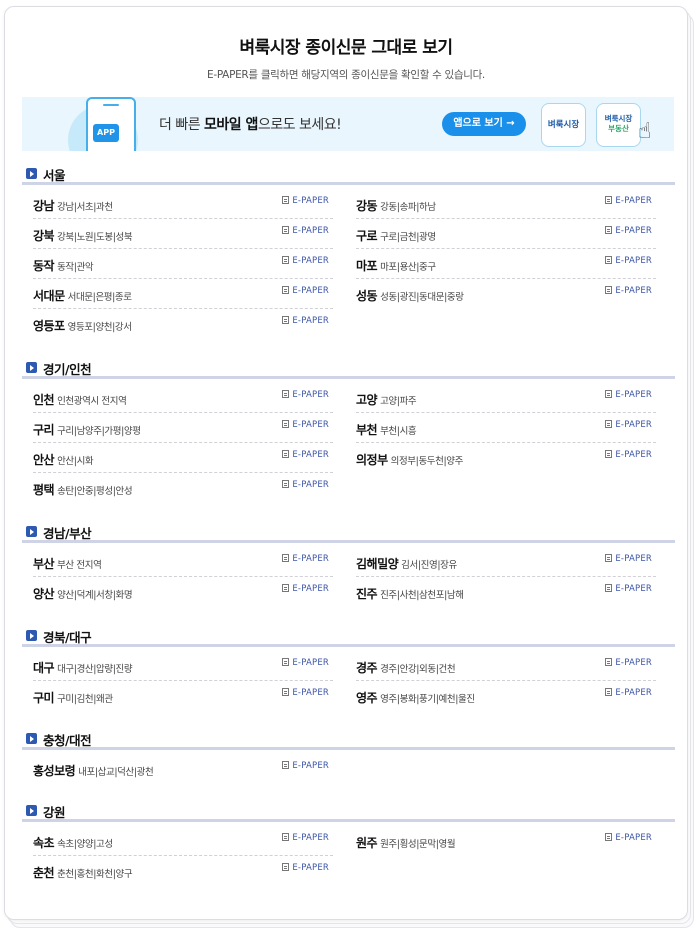 This screenshot has width=700, height=932. I want to click on city-item: 영주 영주|봉화|풍기|예천|울진 E-PAPER, so click(506, 696).